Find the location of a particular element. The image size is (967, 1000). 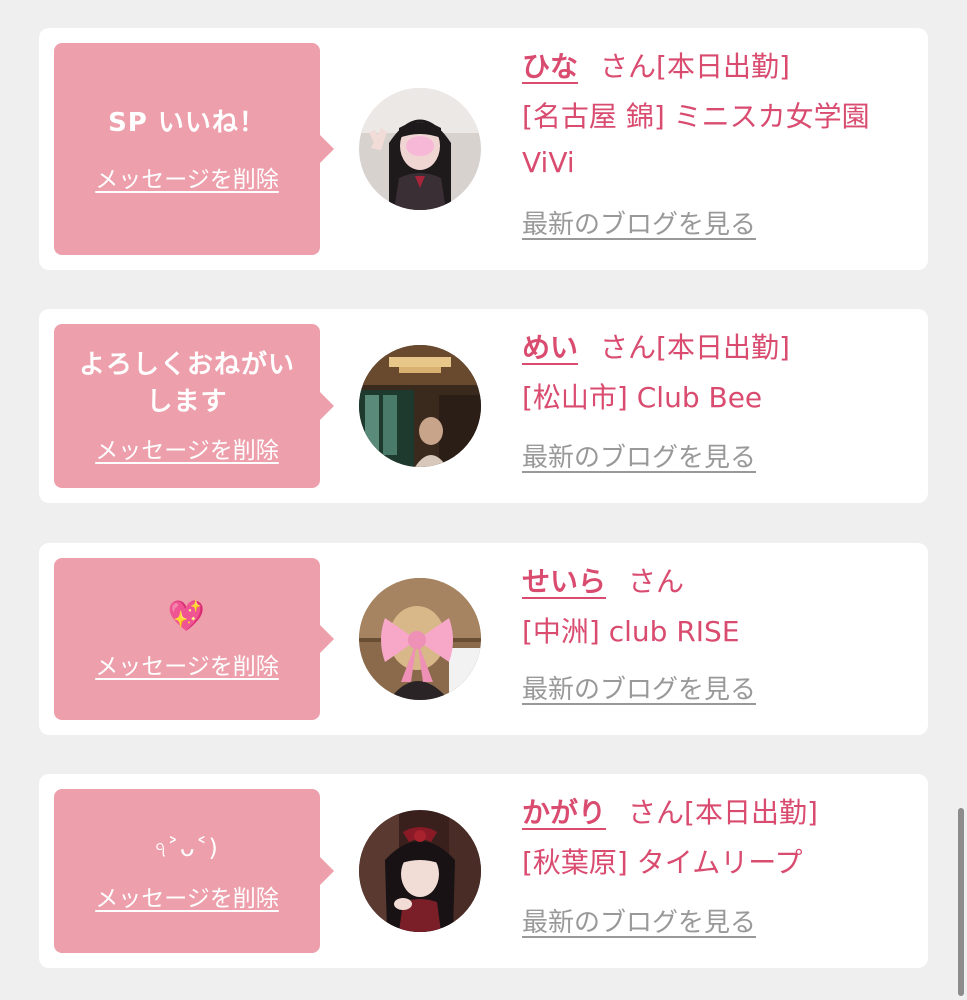

shop-name: [名古屋 錦] ミニスカ女学園ViVi is located at coordinates (696, 139).